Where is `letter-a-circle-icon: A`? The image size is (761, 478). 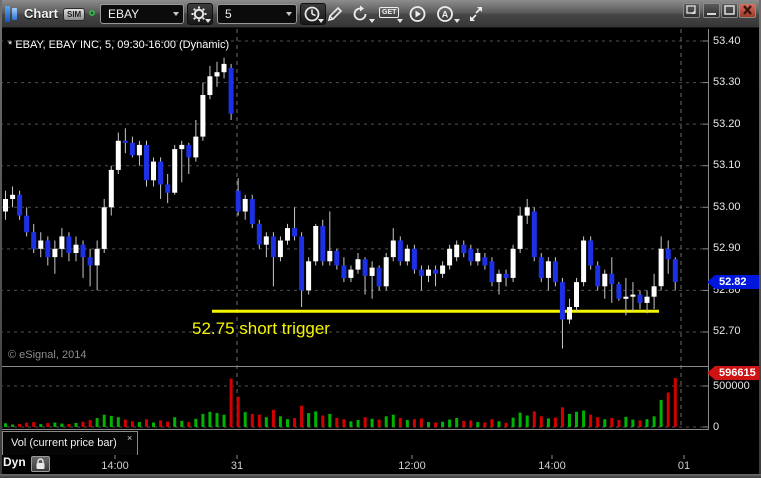 letter-a-circle-icon: A is located at coordinates (445, 14).